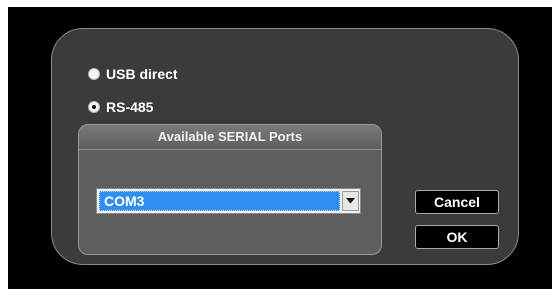 The height and width of the screenshot is (296, 559). I want to click on radio-label-rs-485: RS-485, so click(130, 107).